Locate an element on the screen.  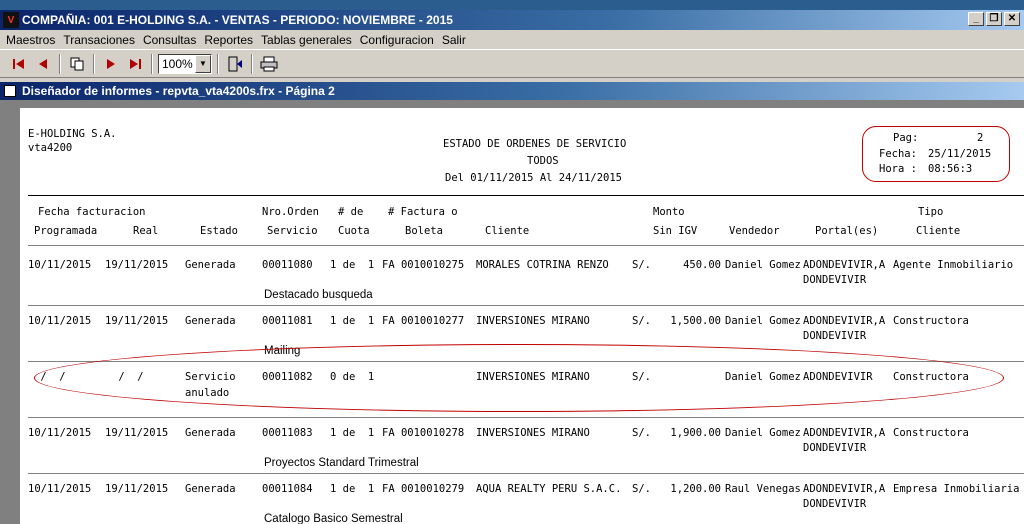
col-sin-igv: Sin IGV is located at coordinates (675, 231).